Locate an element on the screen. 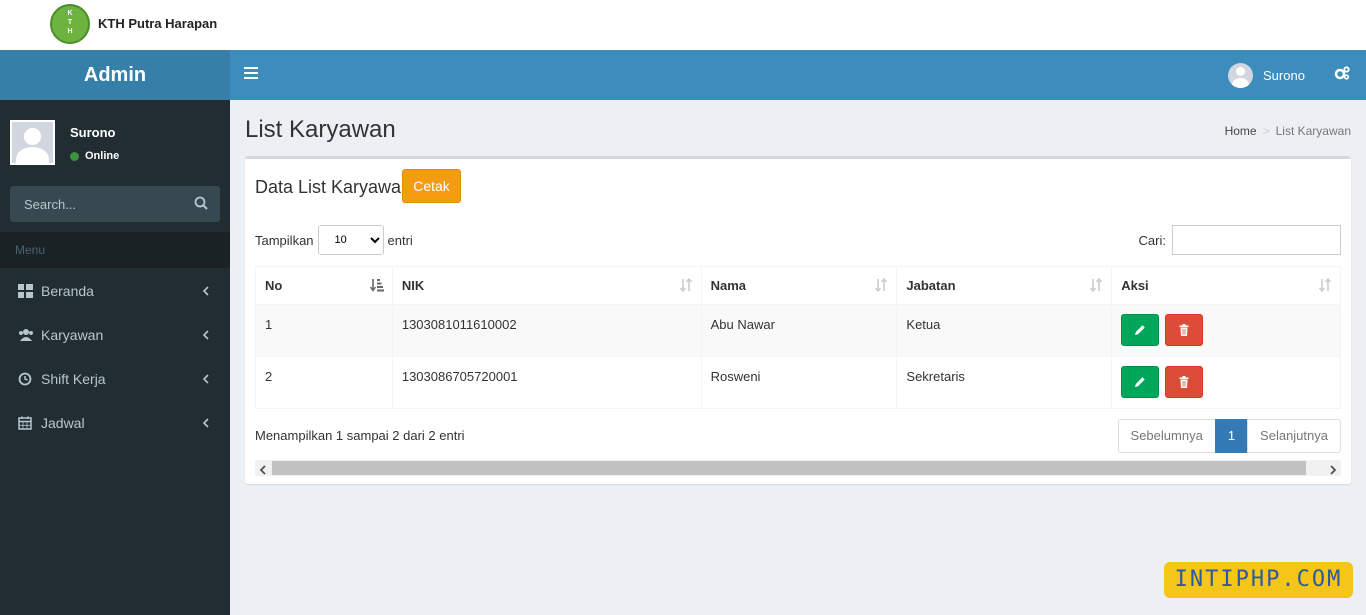  sidebar-item-label: Jadwal is located at coordinates (63, 423).